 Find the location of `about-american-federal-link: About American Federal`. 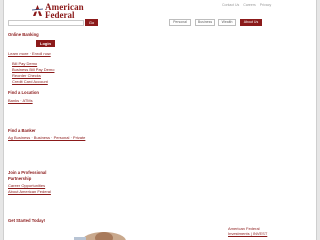

about-american-federal-link: About American Federal is located at coordinates (29, 191).